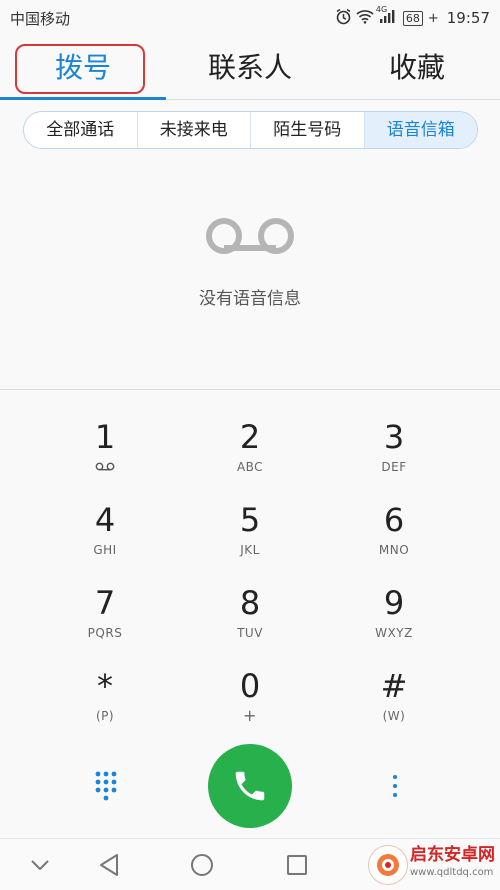 The height and width of the screenshot is (890, 500). I want to click on system-nav-bar: 启东安卓网 www.qdltdq.com, so click(250, 864).